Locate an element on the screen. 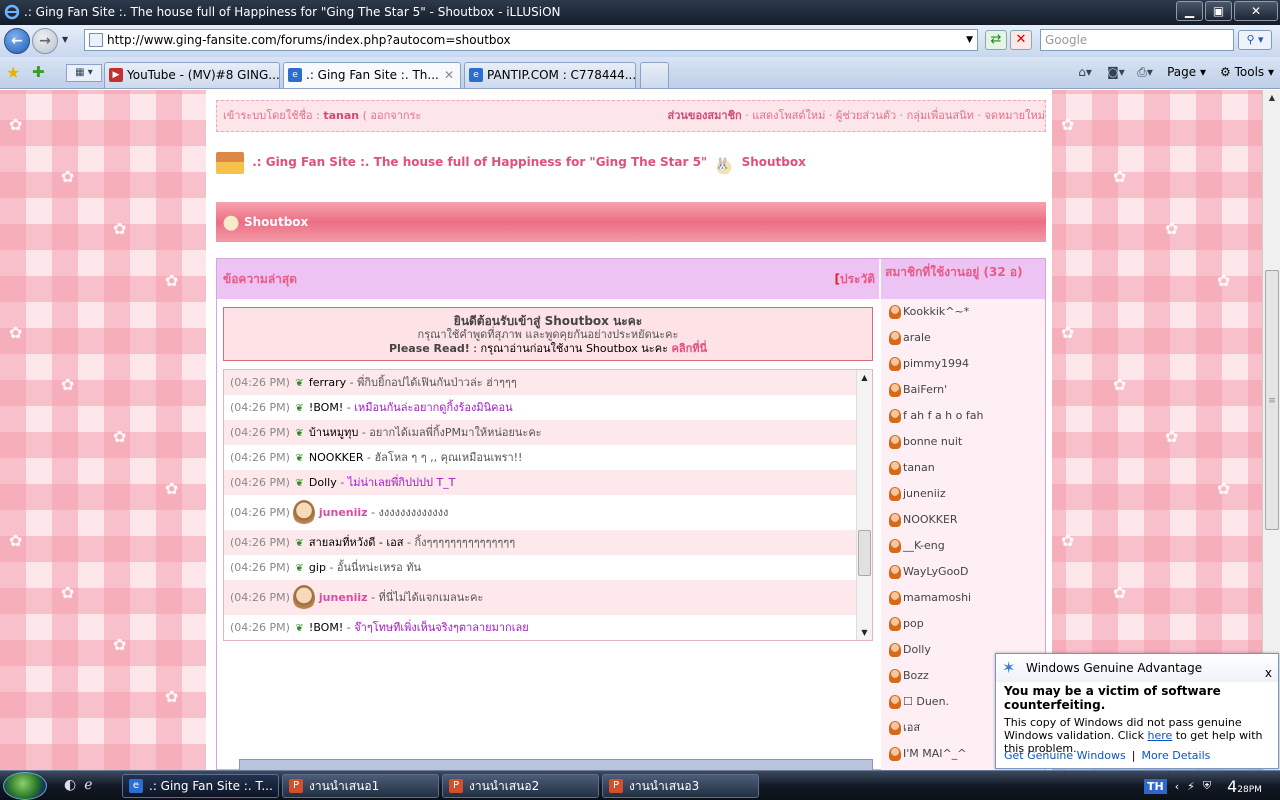  member-item: pimmy1994 is located at coordinates (963, 364).